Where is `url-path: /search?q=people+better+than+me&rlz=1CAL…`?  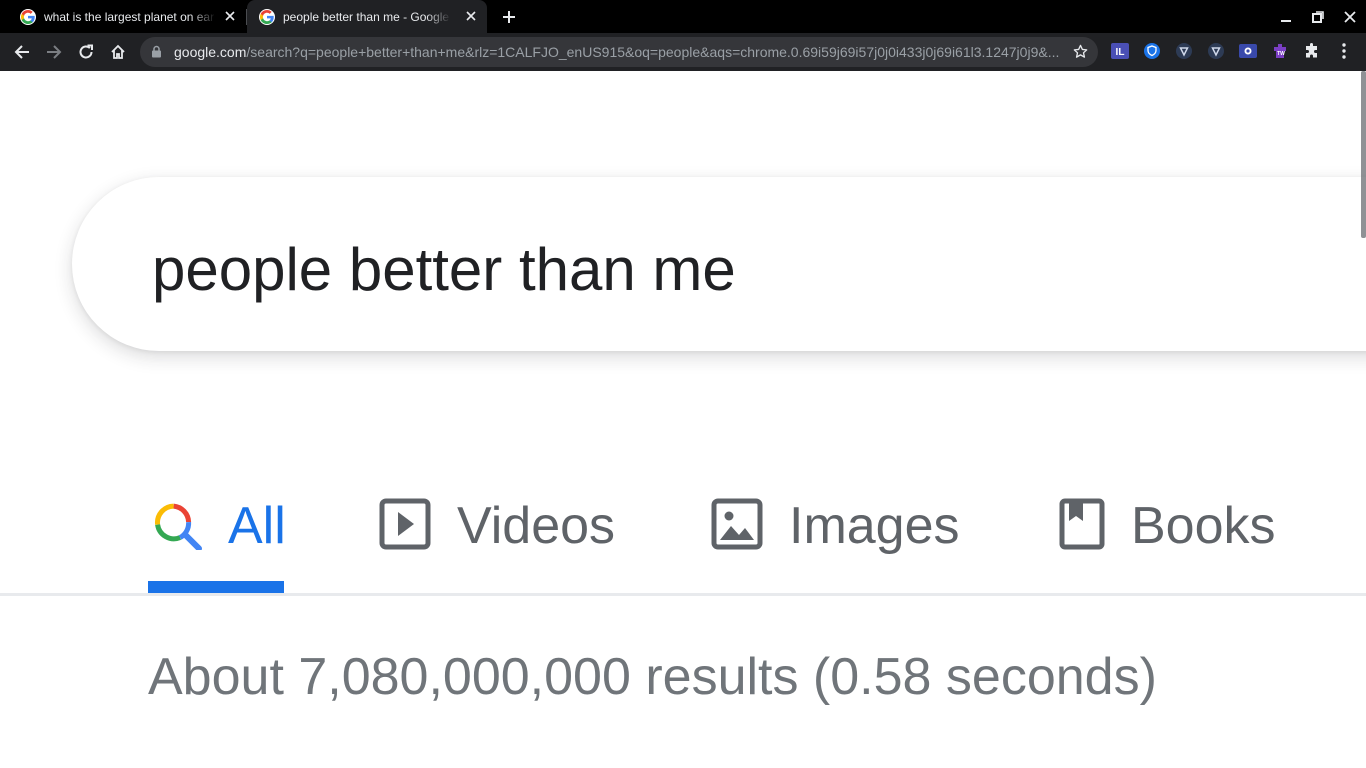
url-path: /search?q=people+better+than+me&rlz=1CAL… is located at coordinates (653, 52).